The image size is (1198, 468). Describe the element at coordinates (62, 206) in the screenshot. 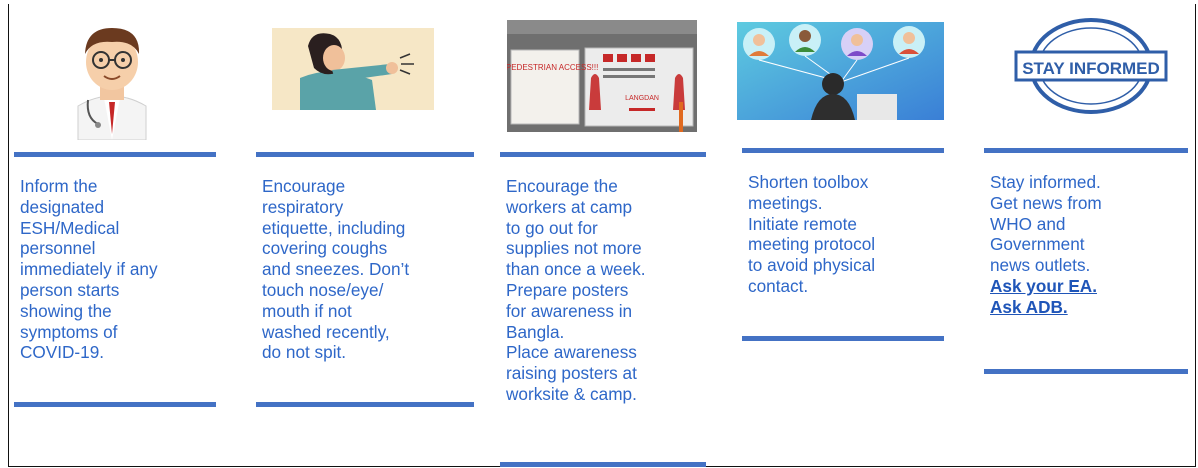

I see `text-line: designated` at that location.